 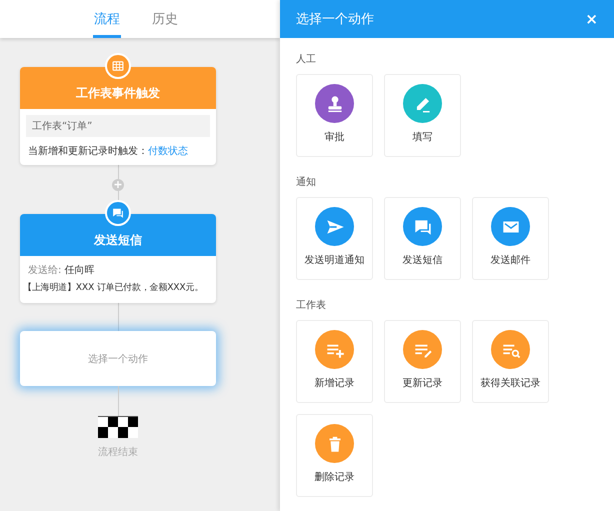 I want to click on recipient-name: 任向晖, so click(x=79, y=270).